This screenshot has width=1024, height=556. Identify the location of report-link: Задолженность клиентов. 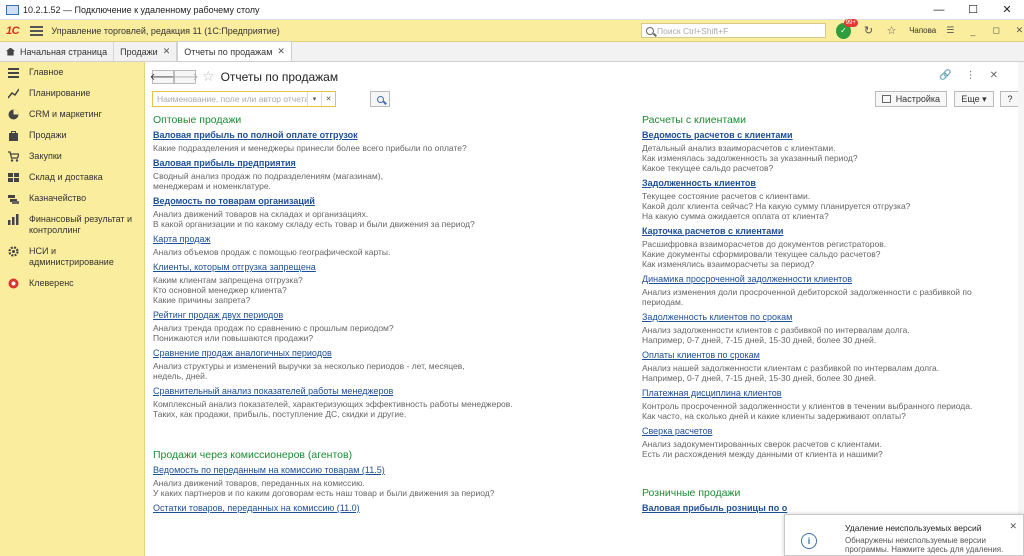
(699, 183).